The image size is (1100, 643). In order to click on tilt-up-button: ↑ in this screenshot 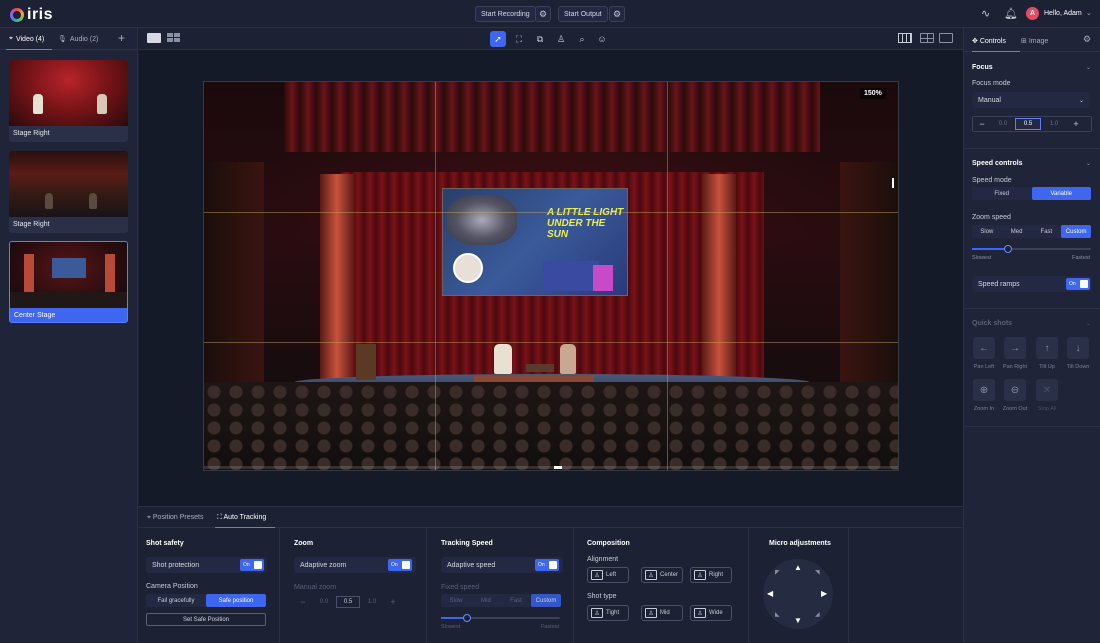, I will do `click(1047, 348)`.